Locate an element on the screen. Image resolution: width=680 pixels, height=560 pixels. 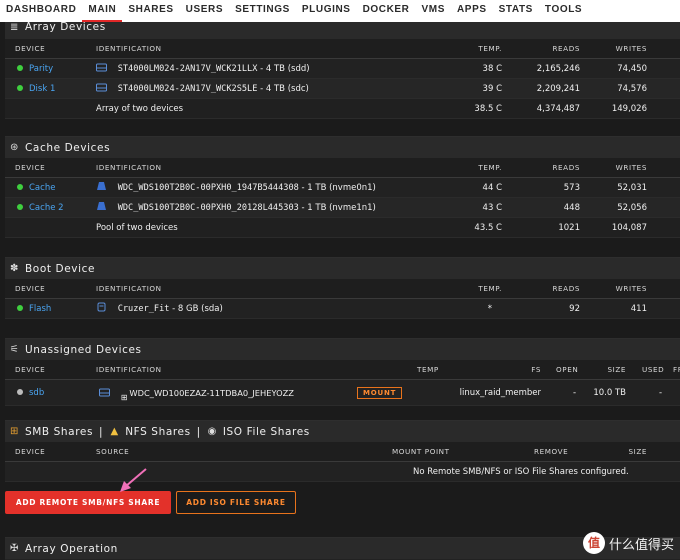
disk-id: WDC_WDS100T2B0C-00PXH0_1947B5444308 is located at coordinates (208, 188).